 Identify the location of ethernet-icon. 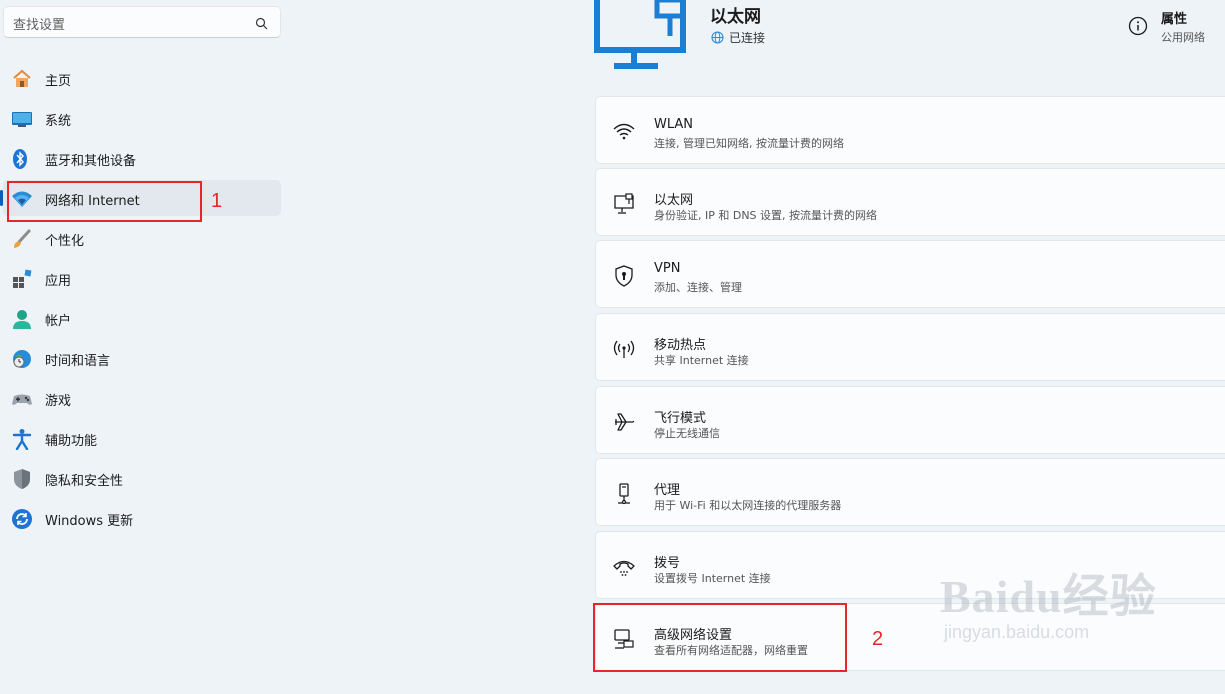
(624, 204).